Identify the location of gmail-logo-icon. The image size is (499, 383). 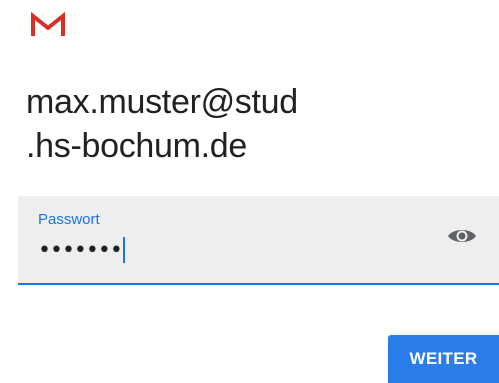
(48, 24).